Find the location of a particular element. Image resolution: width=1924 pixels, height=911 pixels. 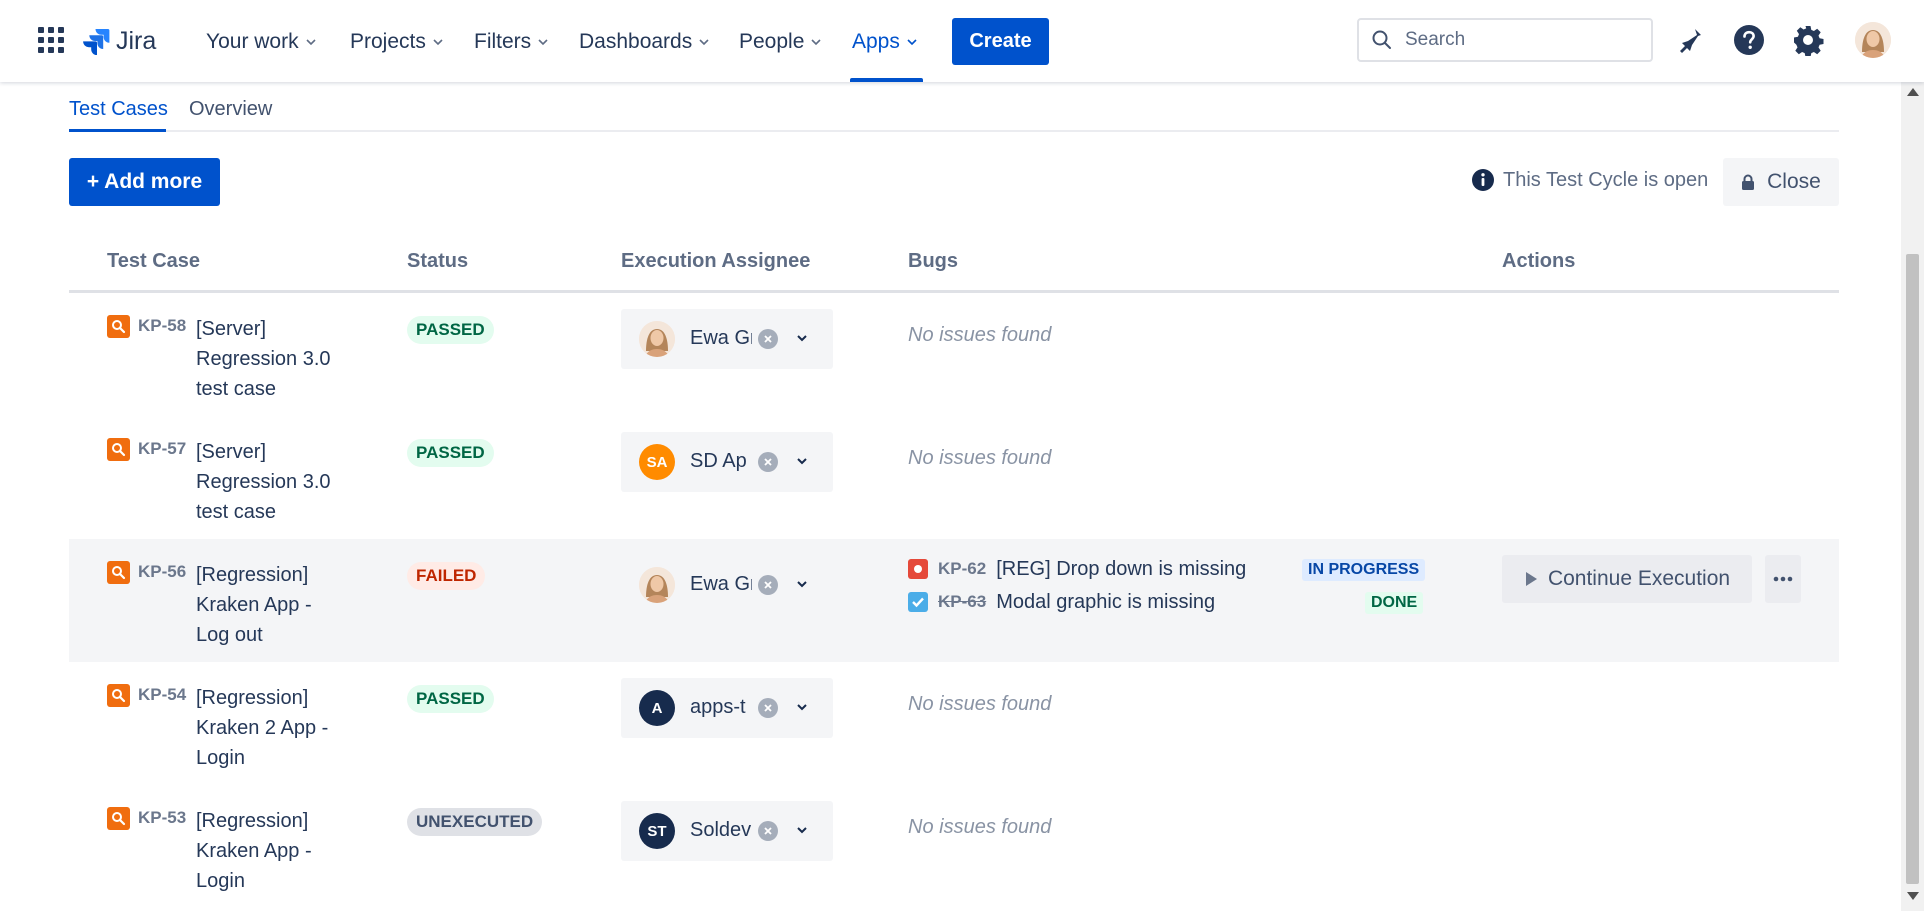

bug-title: [REG] Drop down is missing is located at coordinates (1121, 569).